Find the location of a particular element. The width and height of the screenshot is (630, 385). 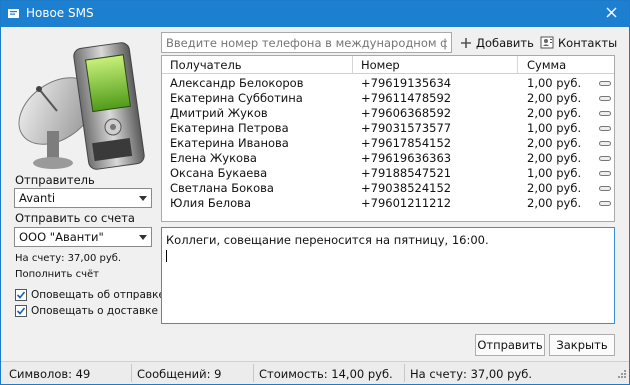

sender-label: Отправитель is located at coordinates (55, 180).